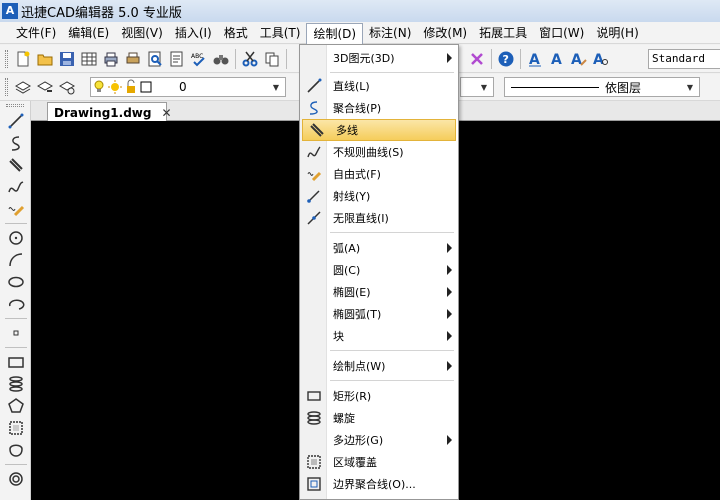 The width and height of the screenshot is (720, 500). What do you see at coordinates (379, 462) in the screenshot?
I see `menu-item-wipeout: 区域覆盖` at bounding box center [379, 462].